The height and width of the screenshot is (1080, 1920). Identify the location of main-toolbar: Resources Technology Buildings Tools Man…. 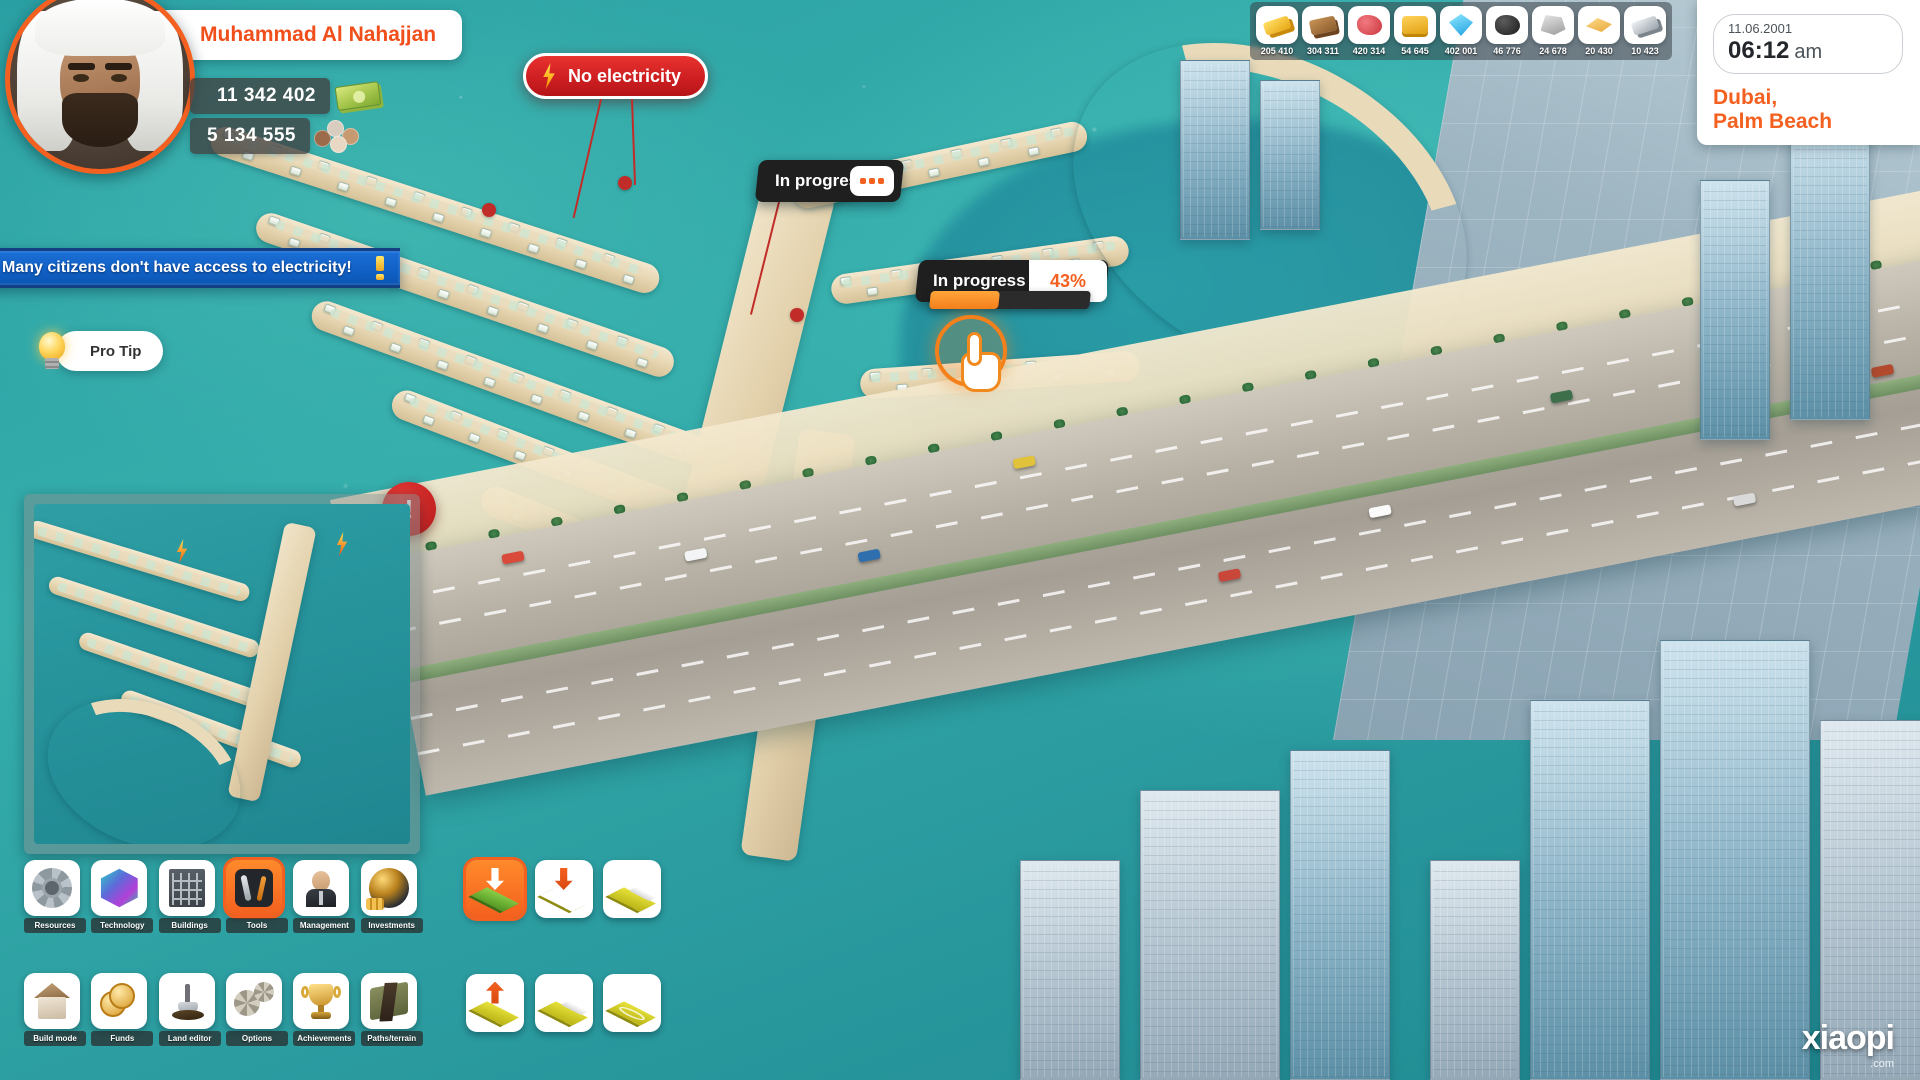
(224, 970).